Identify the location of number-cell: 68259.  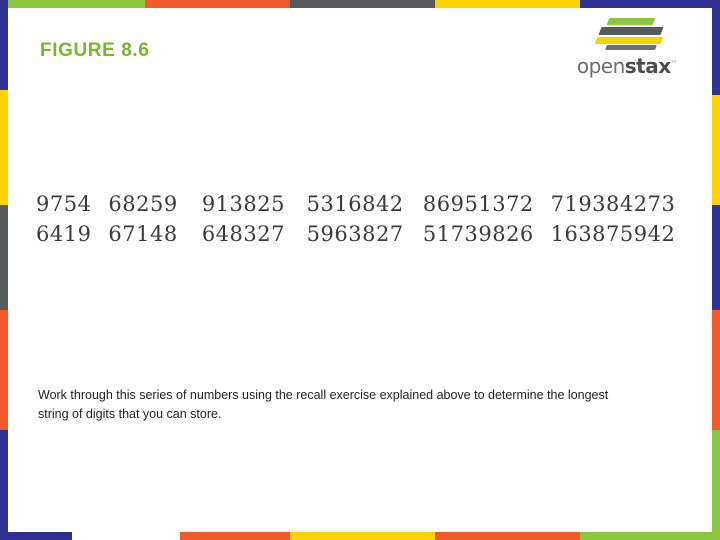
(143, 204).